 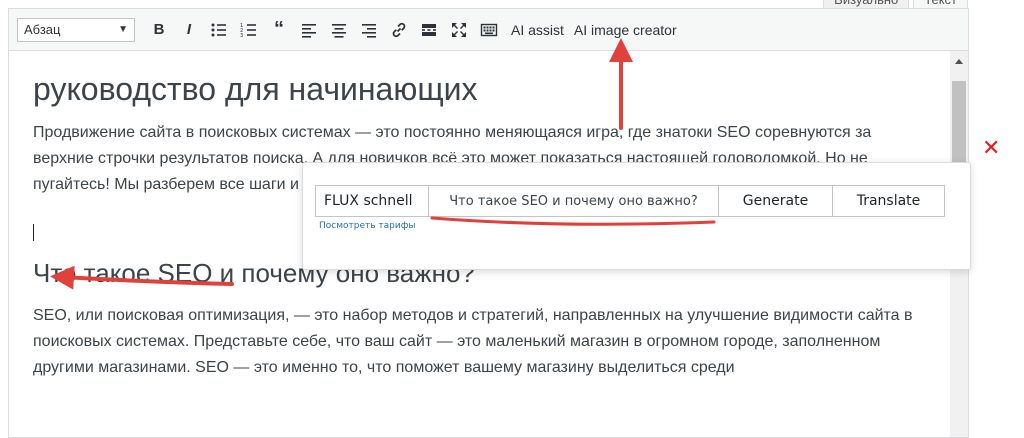 I want to click on link-icon, so click(x=399, y=29).